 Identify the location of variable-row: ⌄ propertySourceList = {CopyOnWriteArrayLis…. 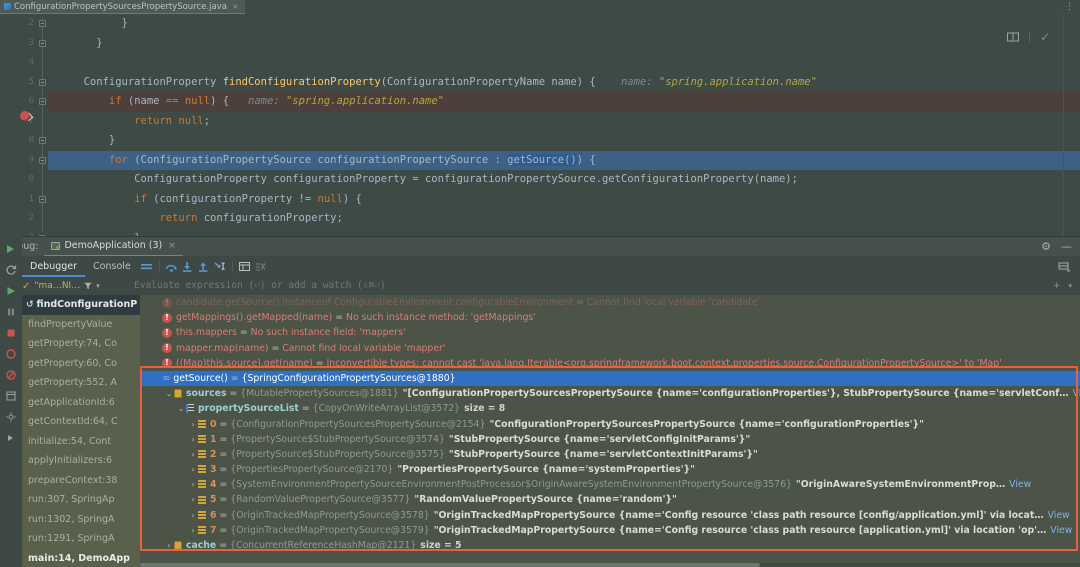
(610, 408).